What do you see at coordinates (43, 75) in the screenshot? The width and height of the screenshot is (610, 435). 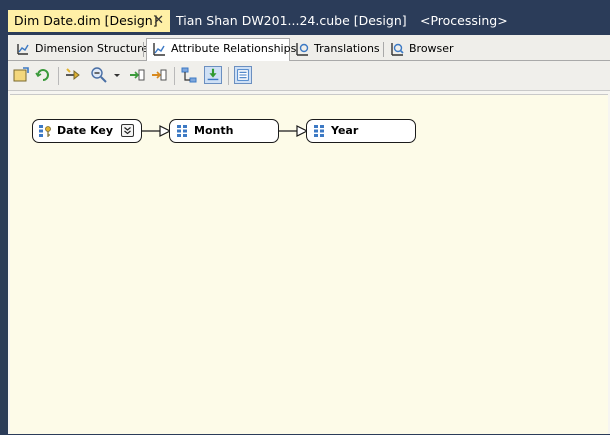 I see `refresh-icon` at bounding box center [43, 75].